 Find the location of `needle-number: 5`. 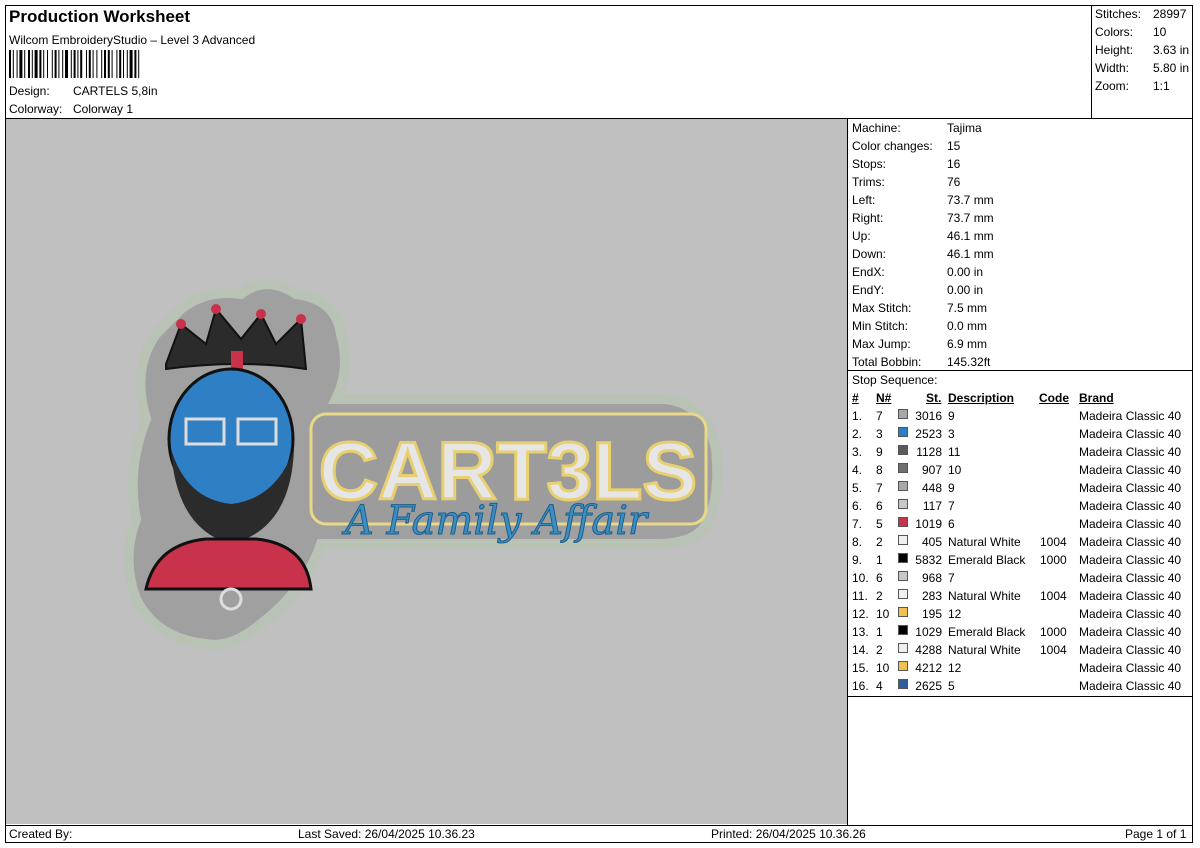

needle-number: 5 is located at coordinates (879, 524).